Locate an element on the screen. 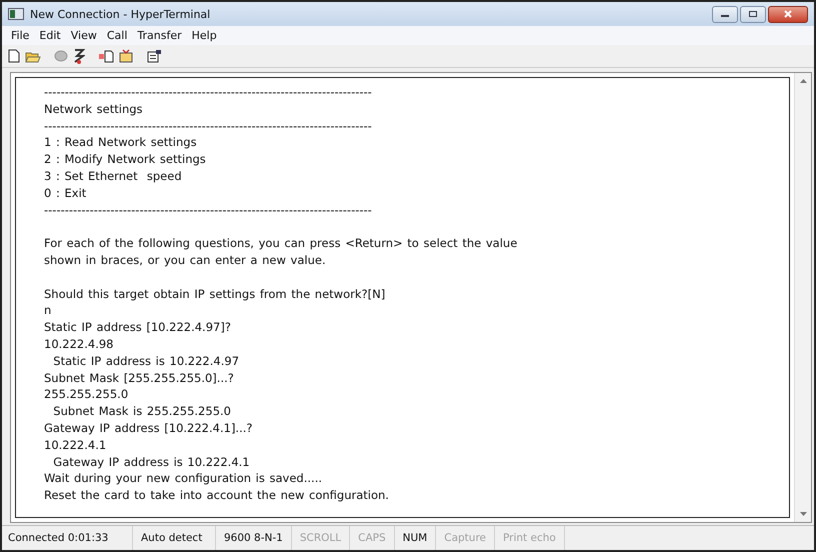  menu-item: View is located at coordinates (84, 35).